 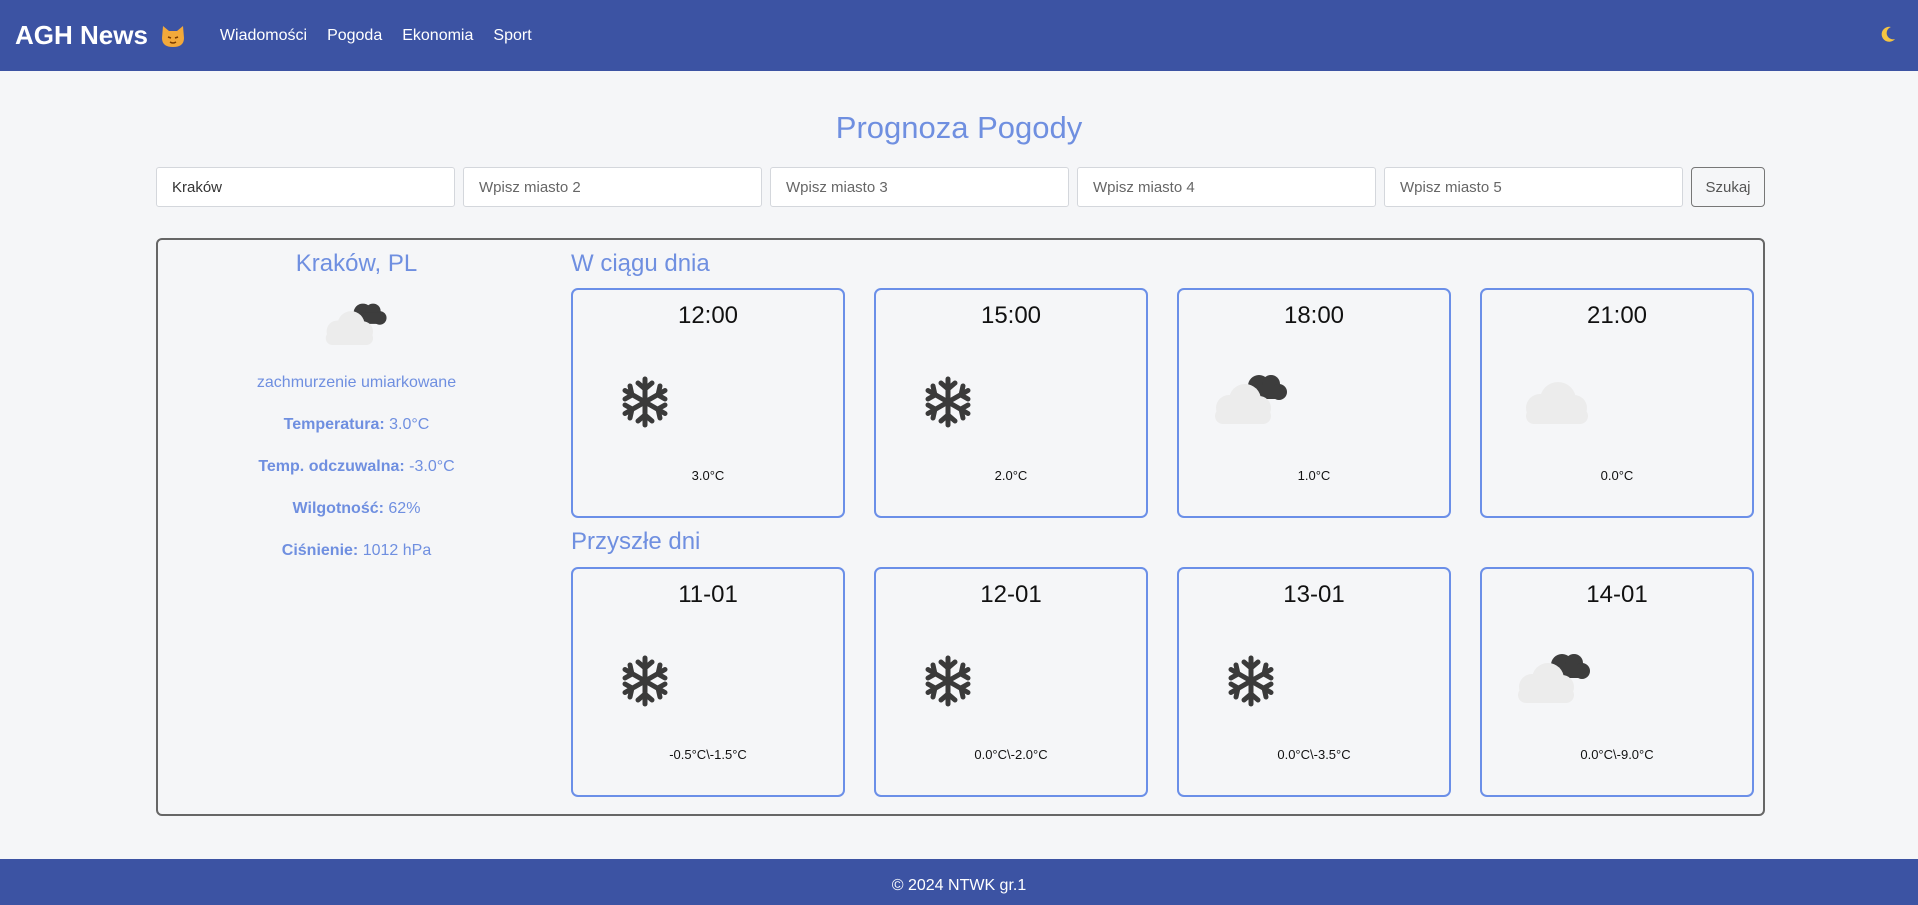 What do you see at coordinates (1617, 403) in the screenshot?
I see `hourly-card: 21:00 0.0°C` at bounding box center [1617, 403].